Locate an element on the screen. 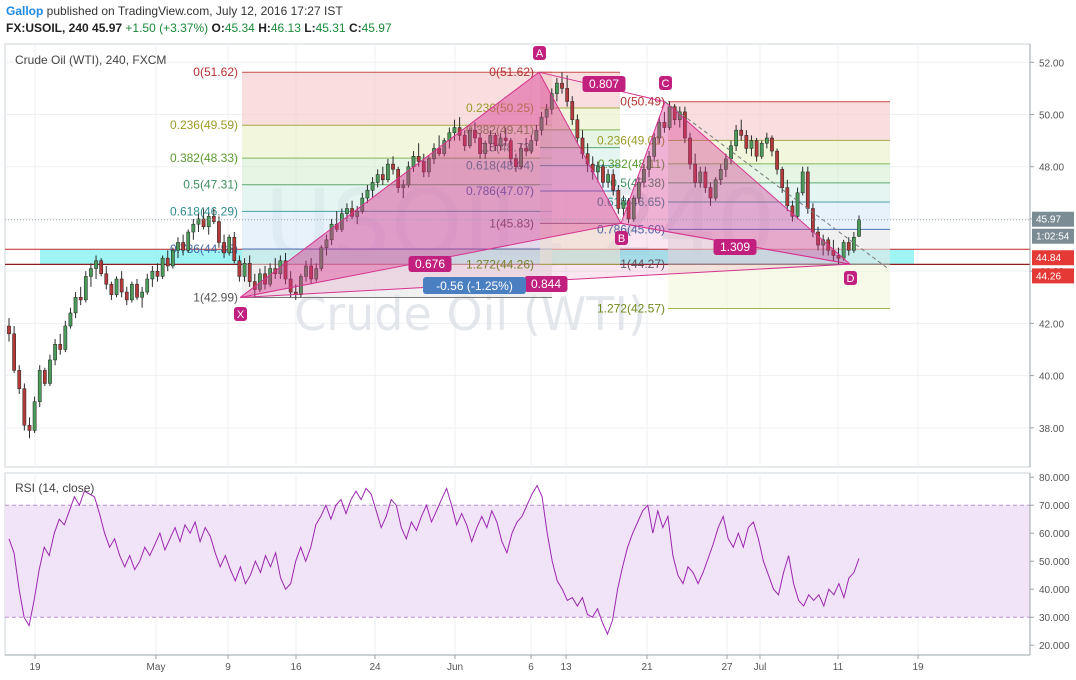  time-axis: 19 May 9 16 24 Jun 6 13 21 27 Jul 11 19 is located at coordinates (517, 663).